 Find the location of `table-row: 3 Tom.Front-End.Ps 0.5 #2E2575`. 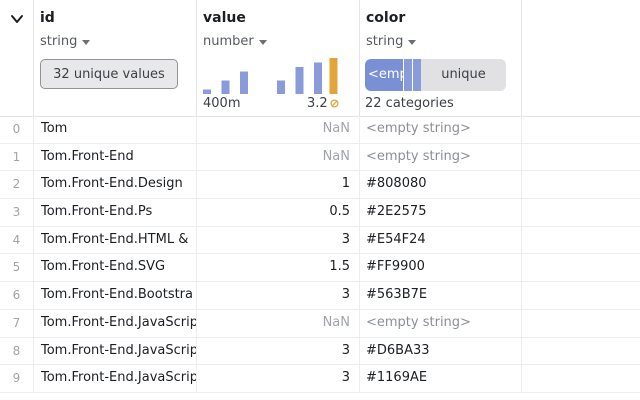

table-row: 3 Tom.Front-End.Ps 0.5 #2E2575 is located at coordinates (320, 213).